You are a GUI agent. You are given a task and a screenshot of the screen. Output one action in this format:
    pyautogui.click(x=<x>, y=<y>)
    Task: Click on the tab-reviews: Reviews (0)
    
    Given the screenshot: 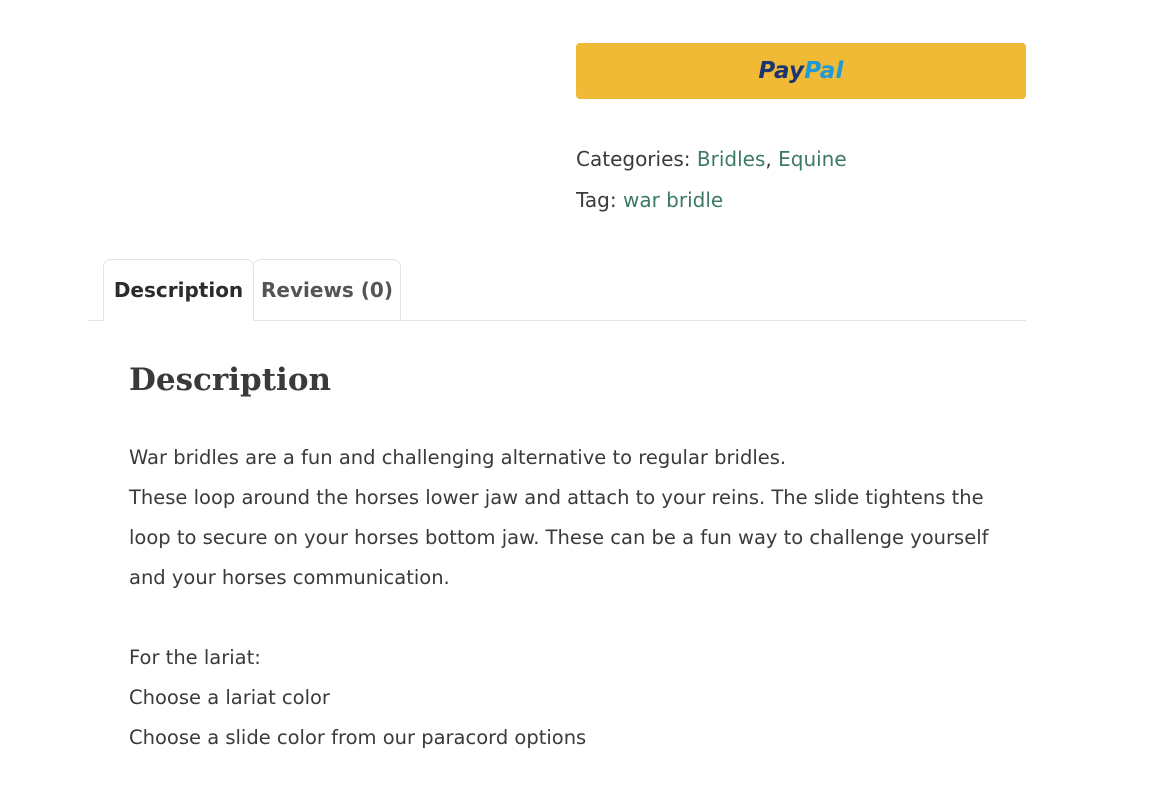 What is the action you would take?
    pyautogui.click(x=327, y=290)
    